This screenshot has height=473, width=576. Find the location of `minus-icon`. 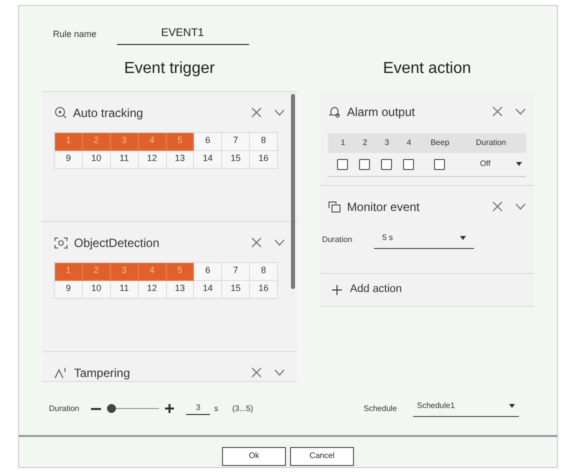

minus-icon is located at coordinates (96, 408).